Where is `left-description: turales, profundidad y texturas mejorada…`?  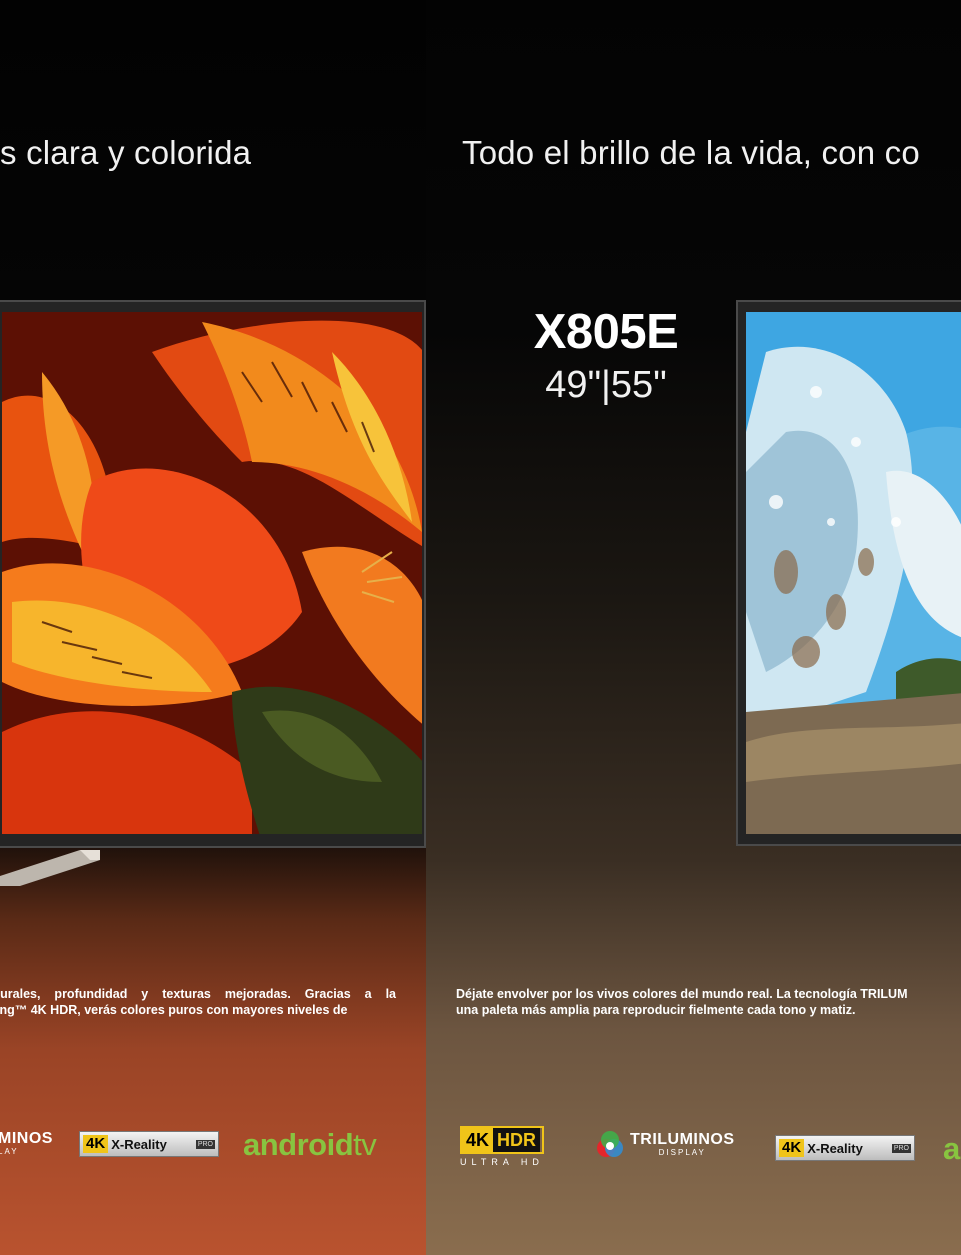
left-description: turales, profundidad y texturas mejorada… is located at coordinates (198, 1002).